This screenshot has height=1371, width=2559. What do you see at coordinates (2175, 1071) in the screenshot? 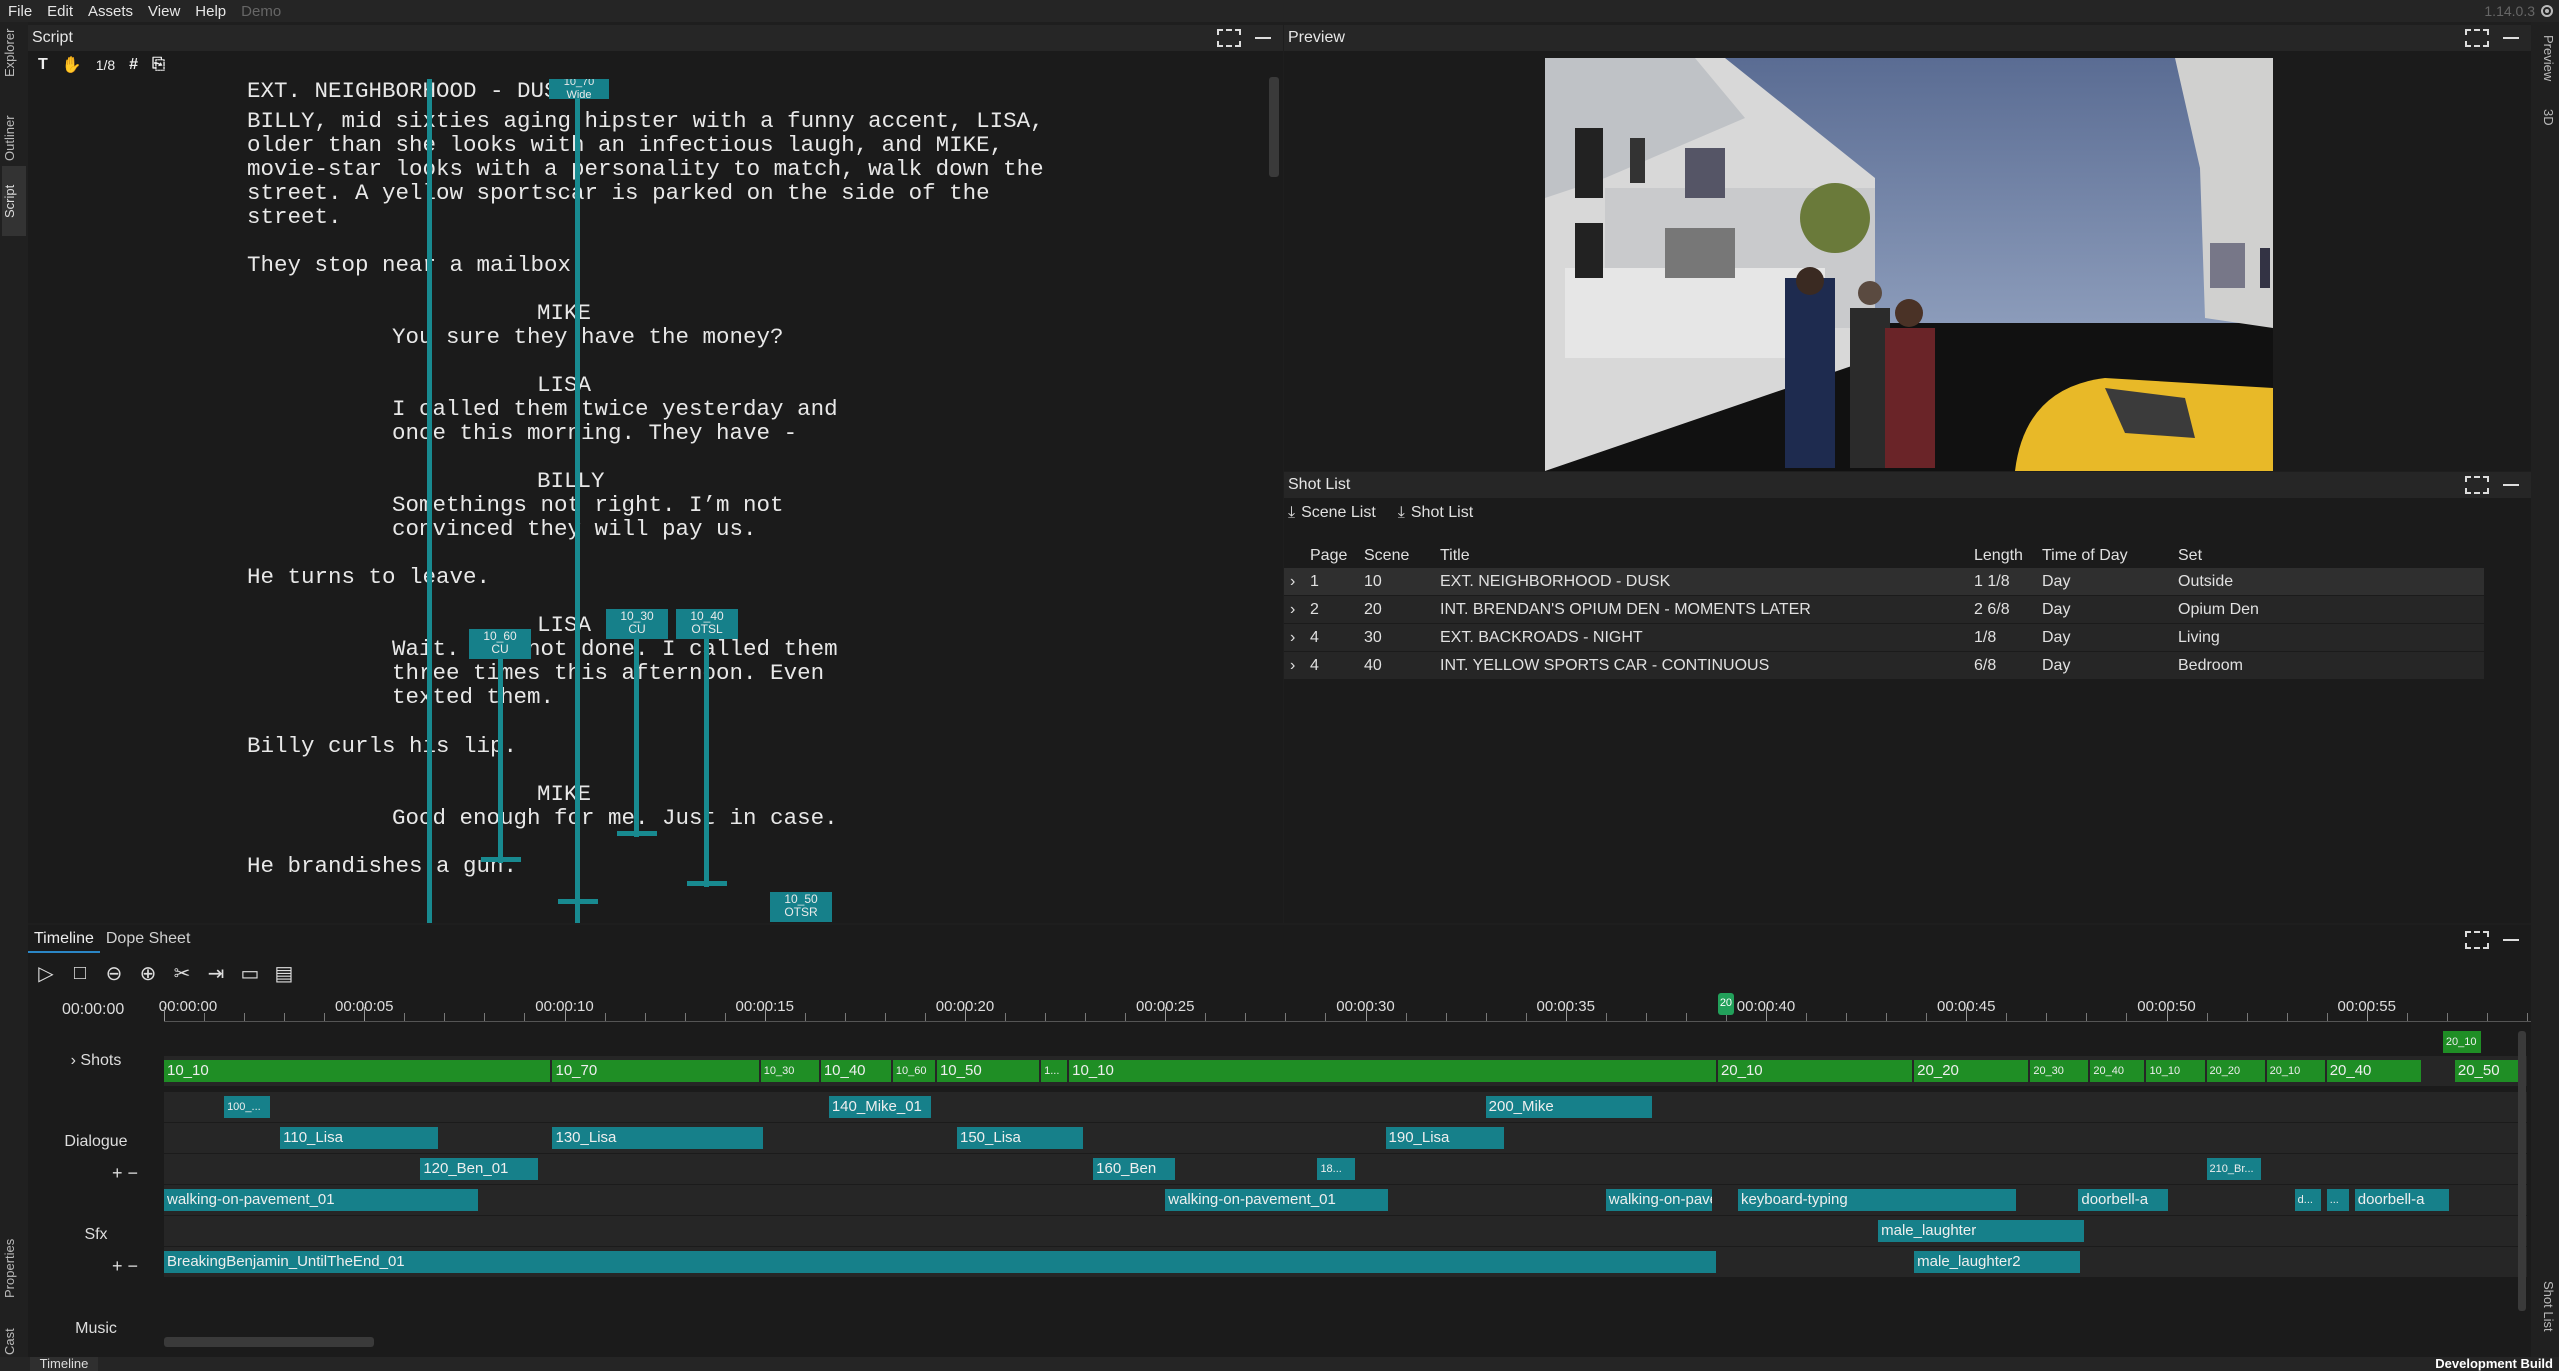
I see `timeline-clip: 10_10` at bounding box center [2175, 1071].